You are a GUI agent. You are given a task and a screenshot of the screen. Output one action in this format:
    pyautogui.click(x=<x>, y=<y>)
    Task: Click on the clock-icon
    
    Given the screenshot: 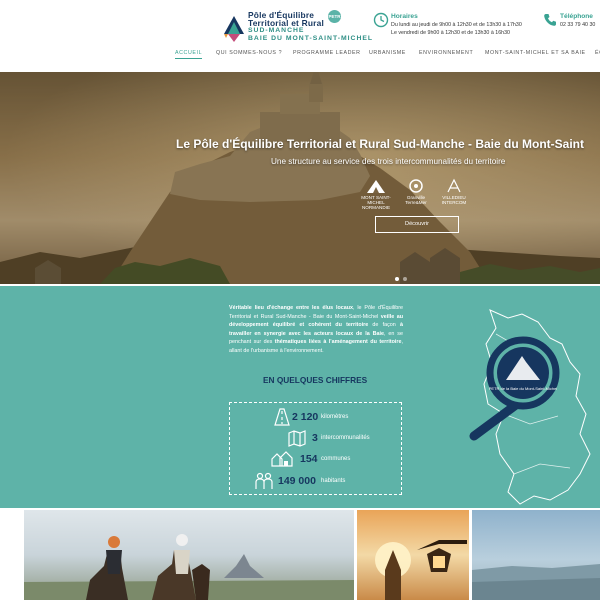 What is the action you would take?
    pyautogui.click(x=381, y=20)
    